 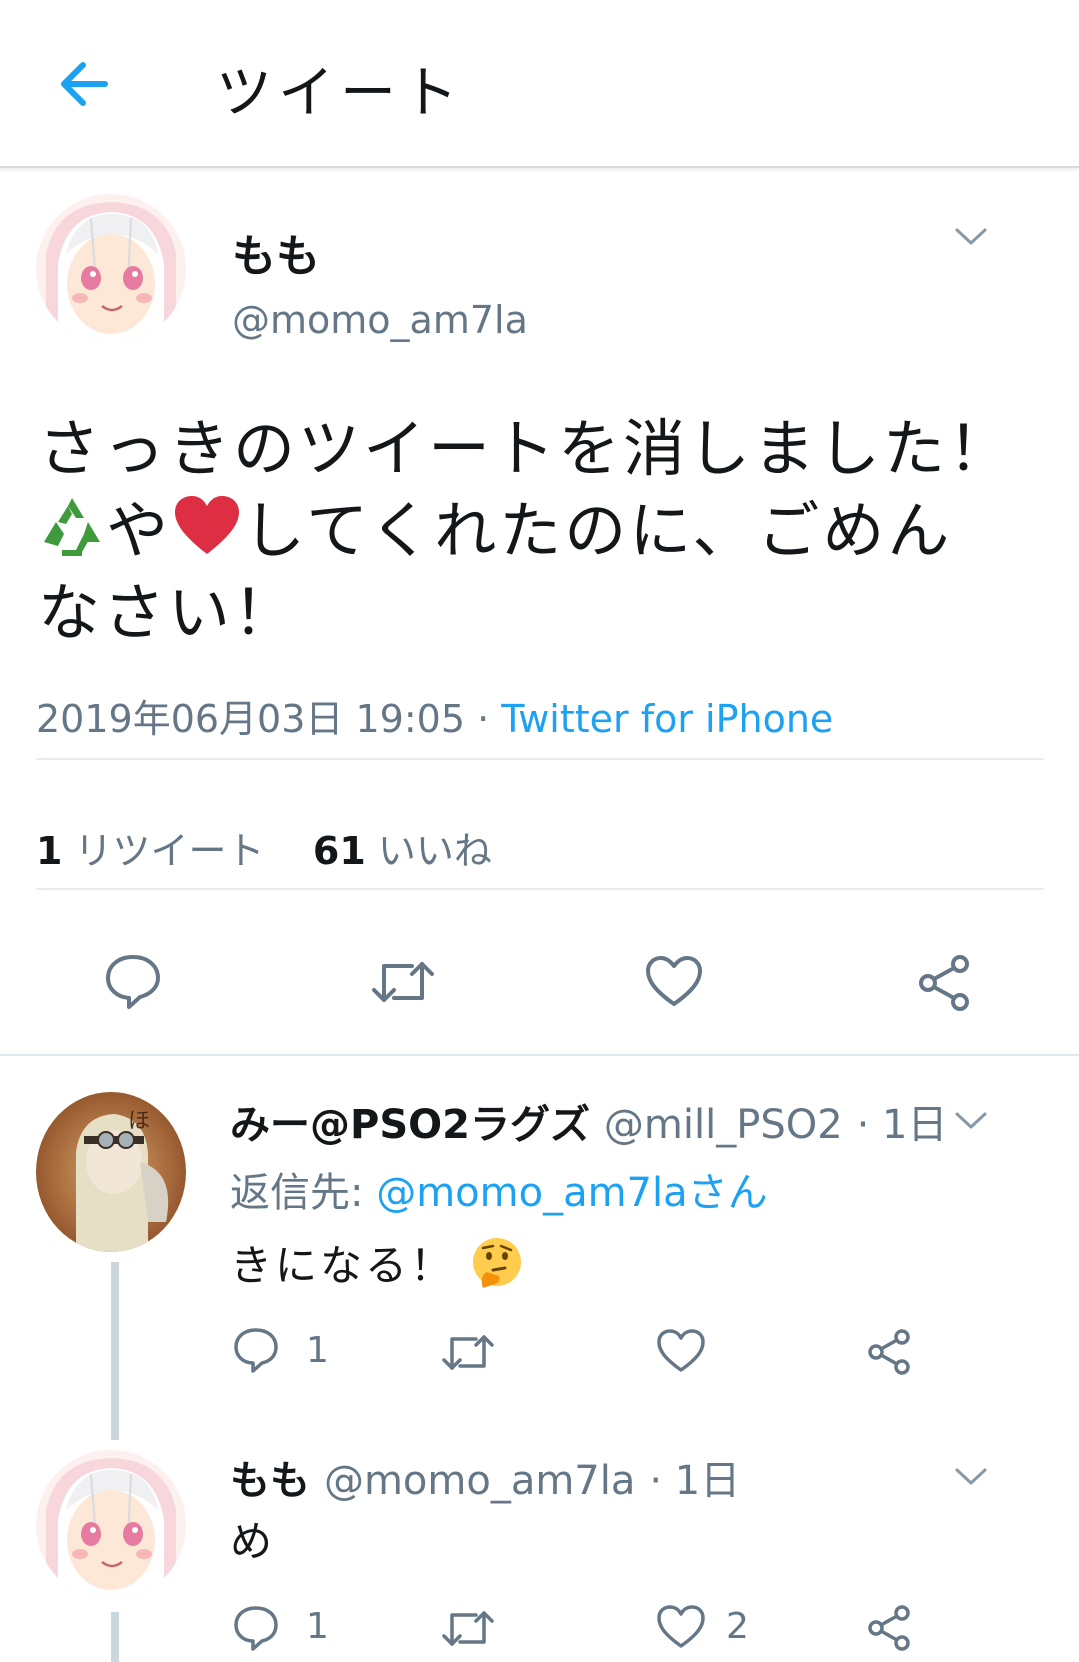 I want to click on thinking-face-icon, so click(x=497, y=1263).